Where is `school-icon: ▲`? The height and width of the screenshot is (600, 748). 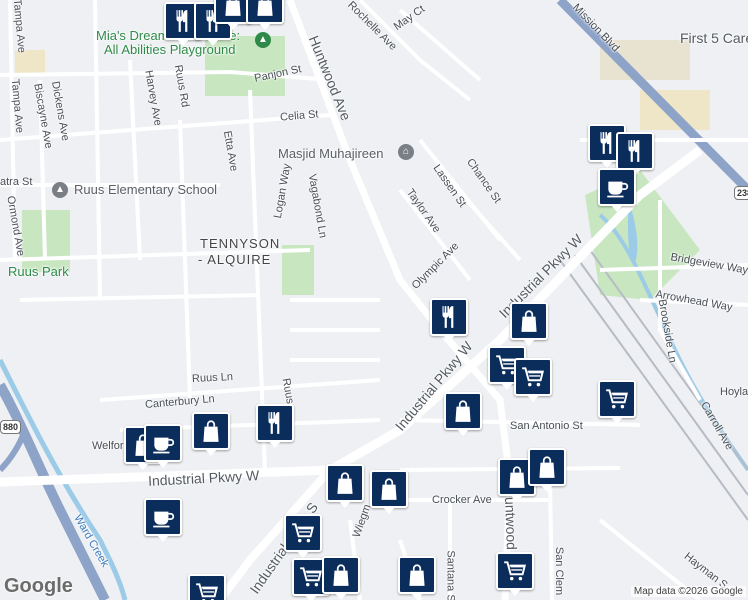
school-icon: ▲ is located at coordinates (60, 190).